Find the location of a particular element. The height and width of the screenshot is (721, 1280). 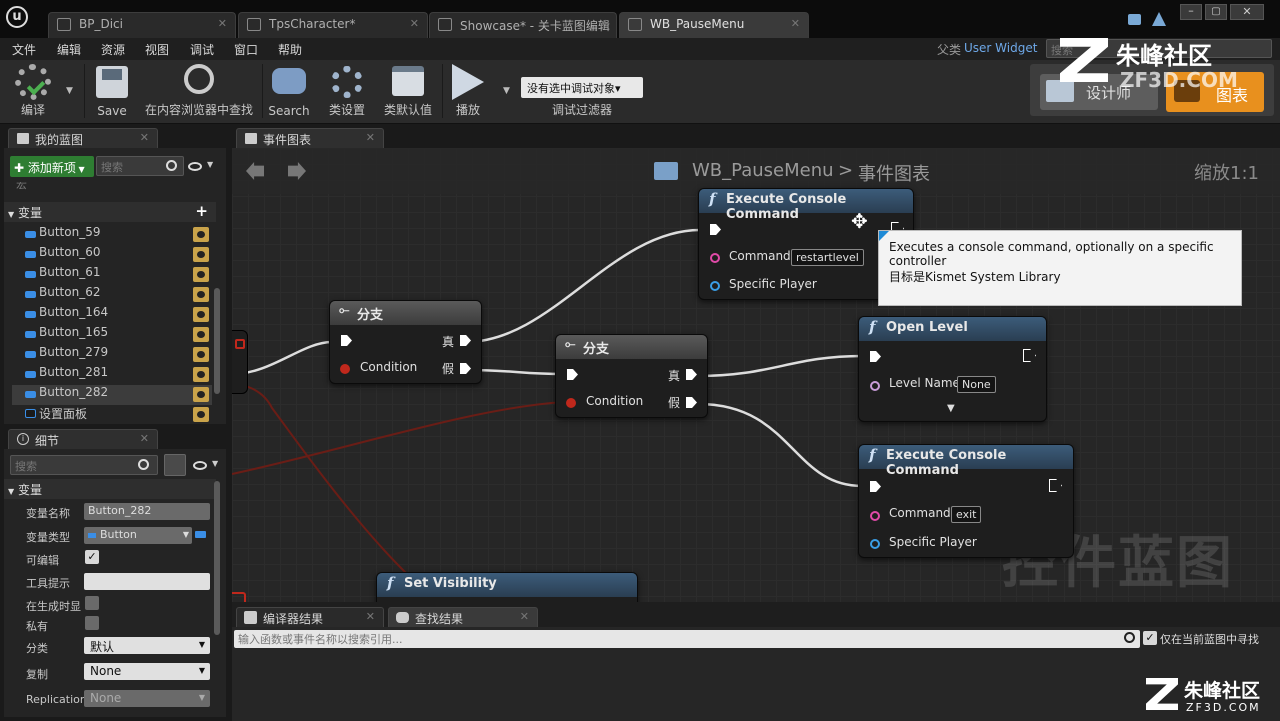

menu-asset: 资源 is located at coordinates (113, 49).